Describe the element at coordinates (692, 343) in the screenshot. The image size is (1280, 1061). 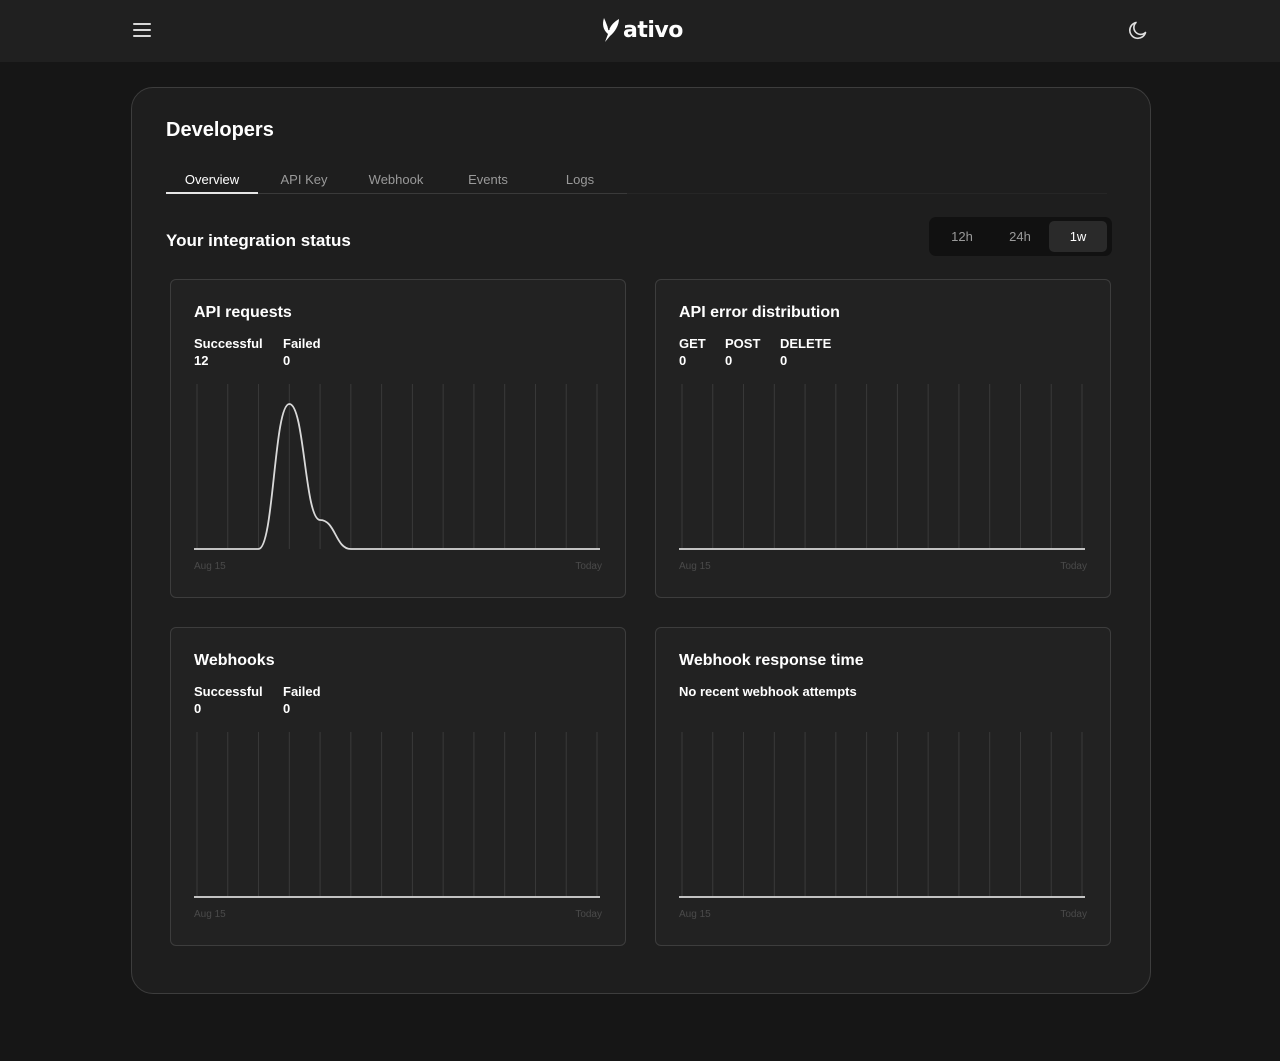
I see `stat-label: GET` at that location.